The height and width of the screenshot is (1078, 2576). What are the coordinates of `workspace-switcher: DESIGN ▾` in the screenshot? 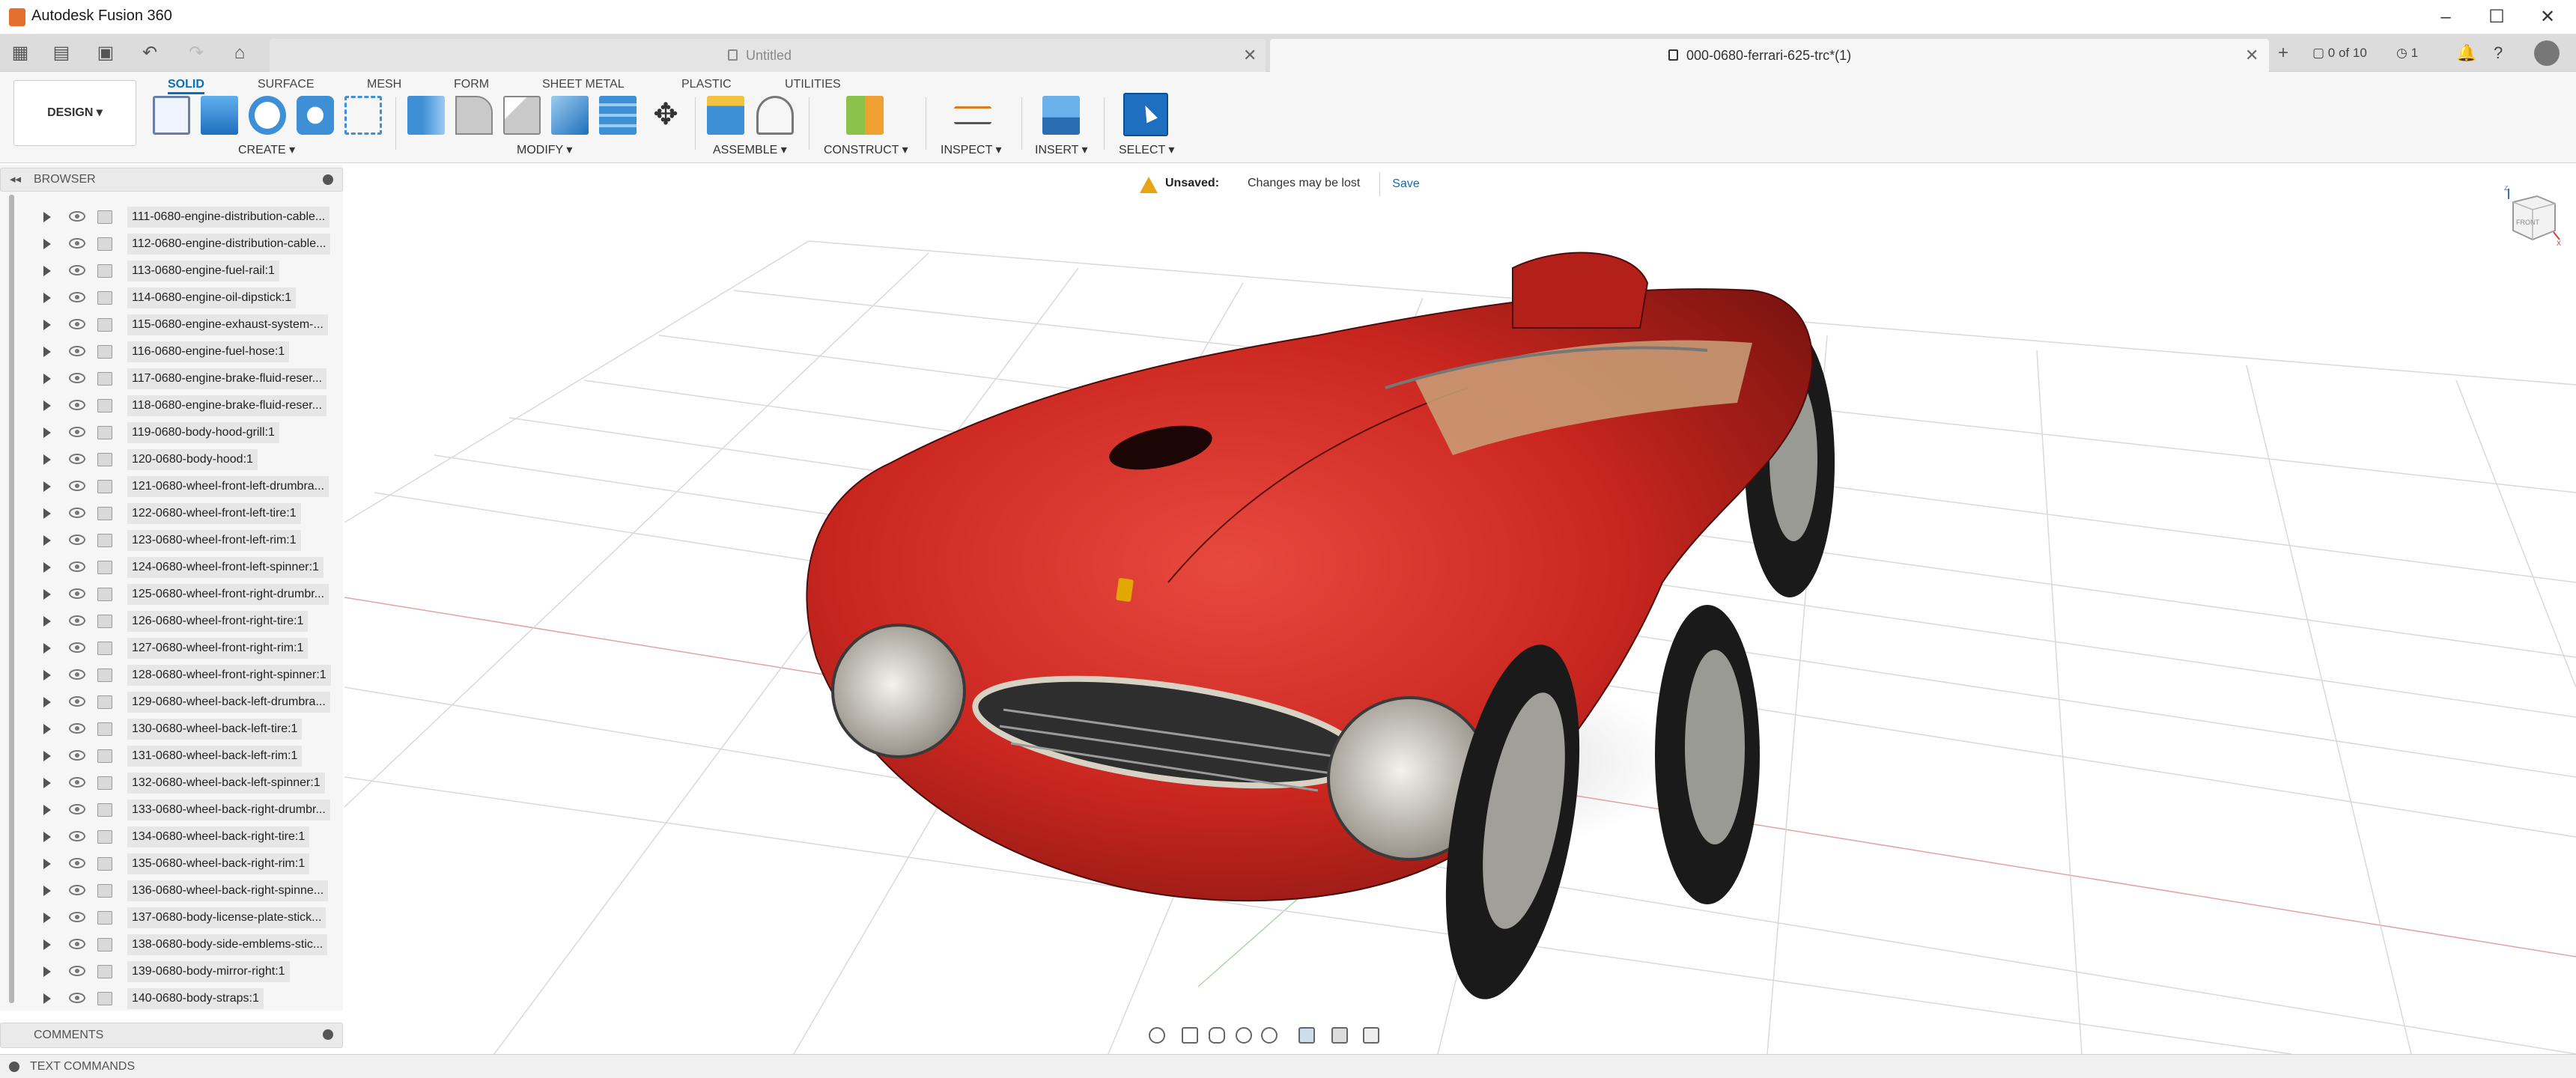 It's located at (74, 113).